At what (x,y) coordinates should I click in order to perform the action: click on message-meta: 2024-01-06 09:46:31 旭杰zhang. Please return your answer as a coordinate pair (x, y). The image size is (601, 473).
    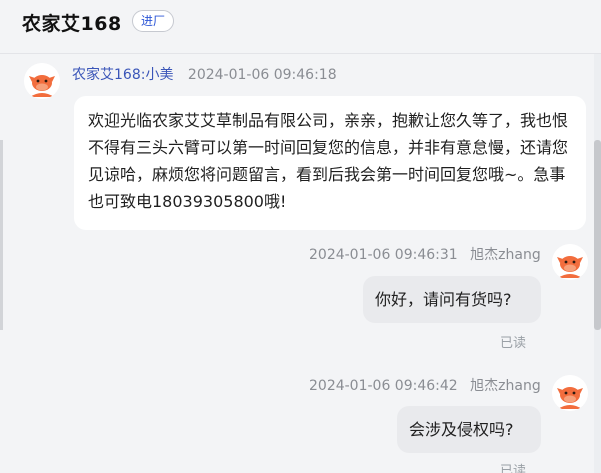
    Looking at the image, I should click on (425, 254).